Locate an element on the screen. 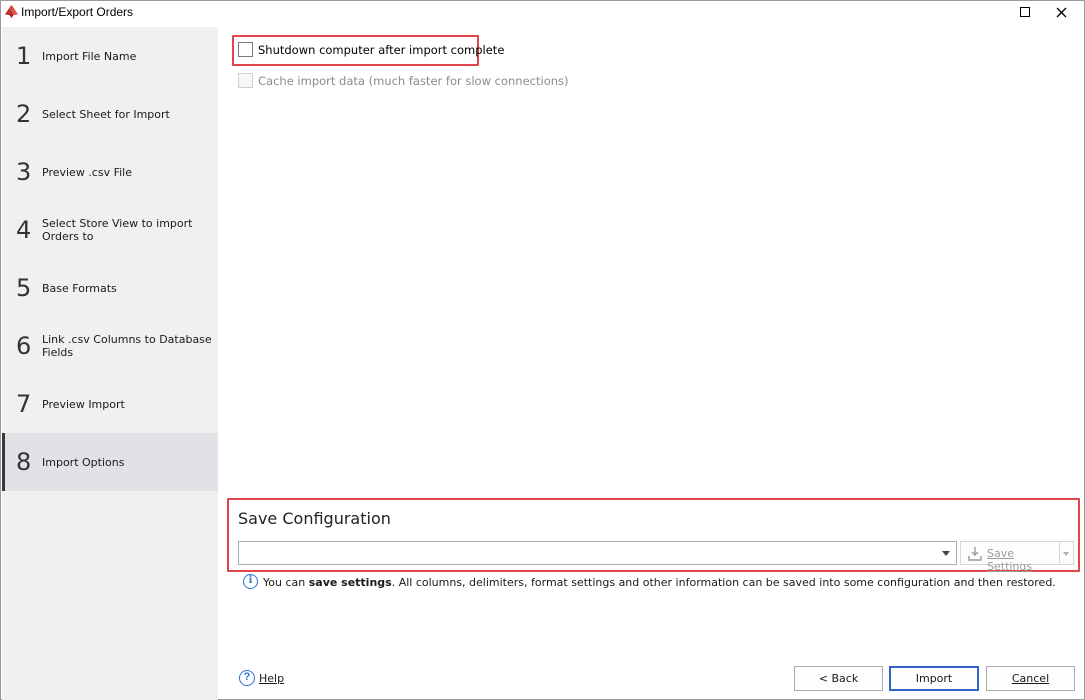 This screenshot has width=1085, height=700. help-icon: ? is located at coordinates (247, 678).